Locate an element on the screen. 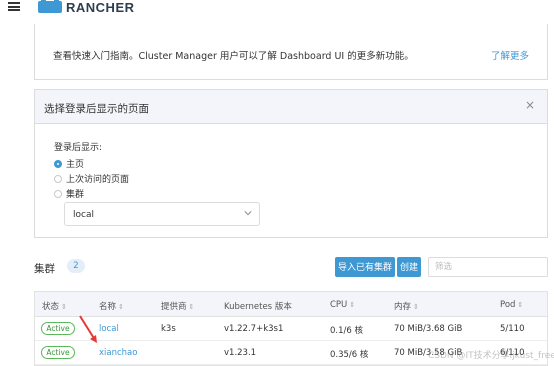  top-bar: RANCHER is located at coordinates (277, 9).